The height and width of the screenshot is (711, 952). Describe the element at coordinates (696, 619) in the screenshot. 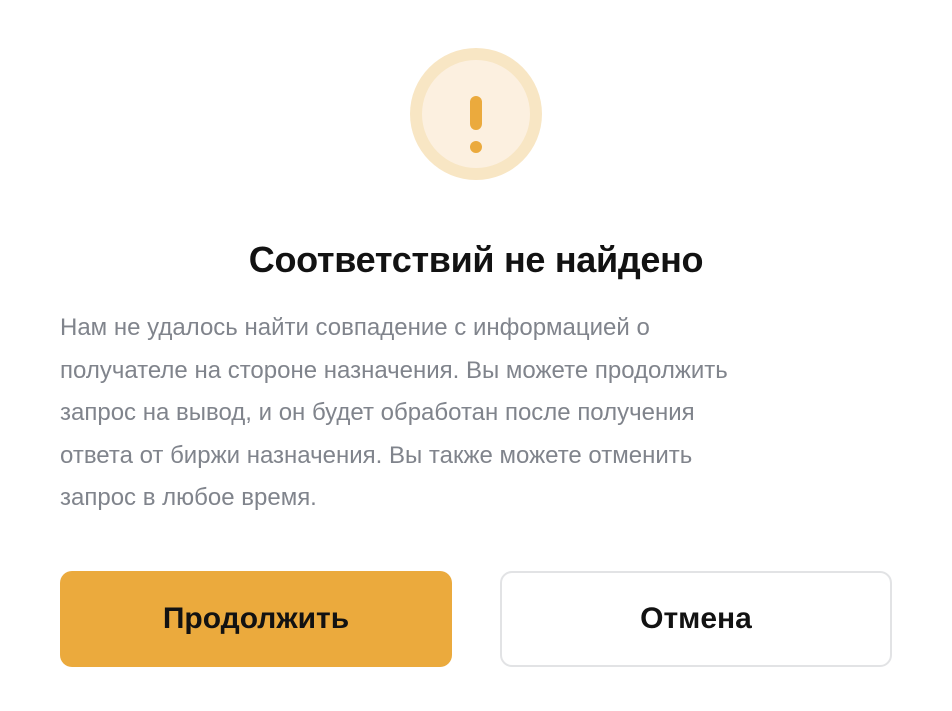

I see `cancel-button: Отмена` at that location.